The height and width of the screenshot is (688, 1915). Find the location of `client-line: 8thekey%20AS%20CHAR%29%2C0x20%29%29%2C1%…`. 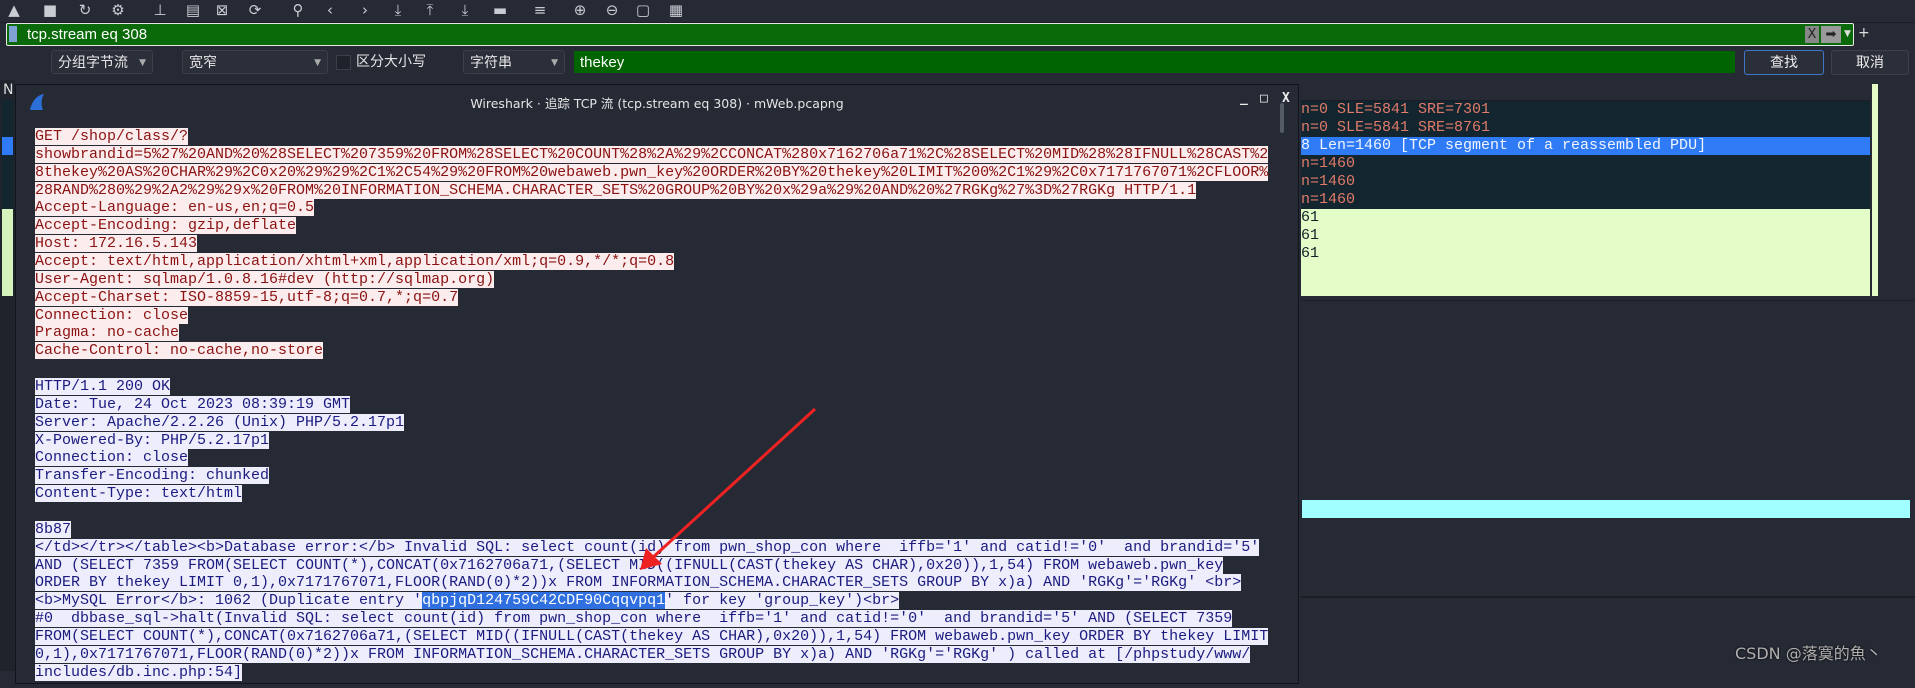

client-line: 8thekey%20AS%20CHAR%29%2C0x20%29%29%2C1%… is located at coordinates (659, 172).